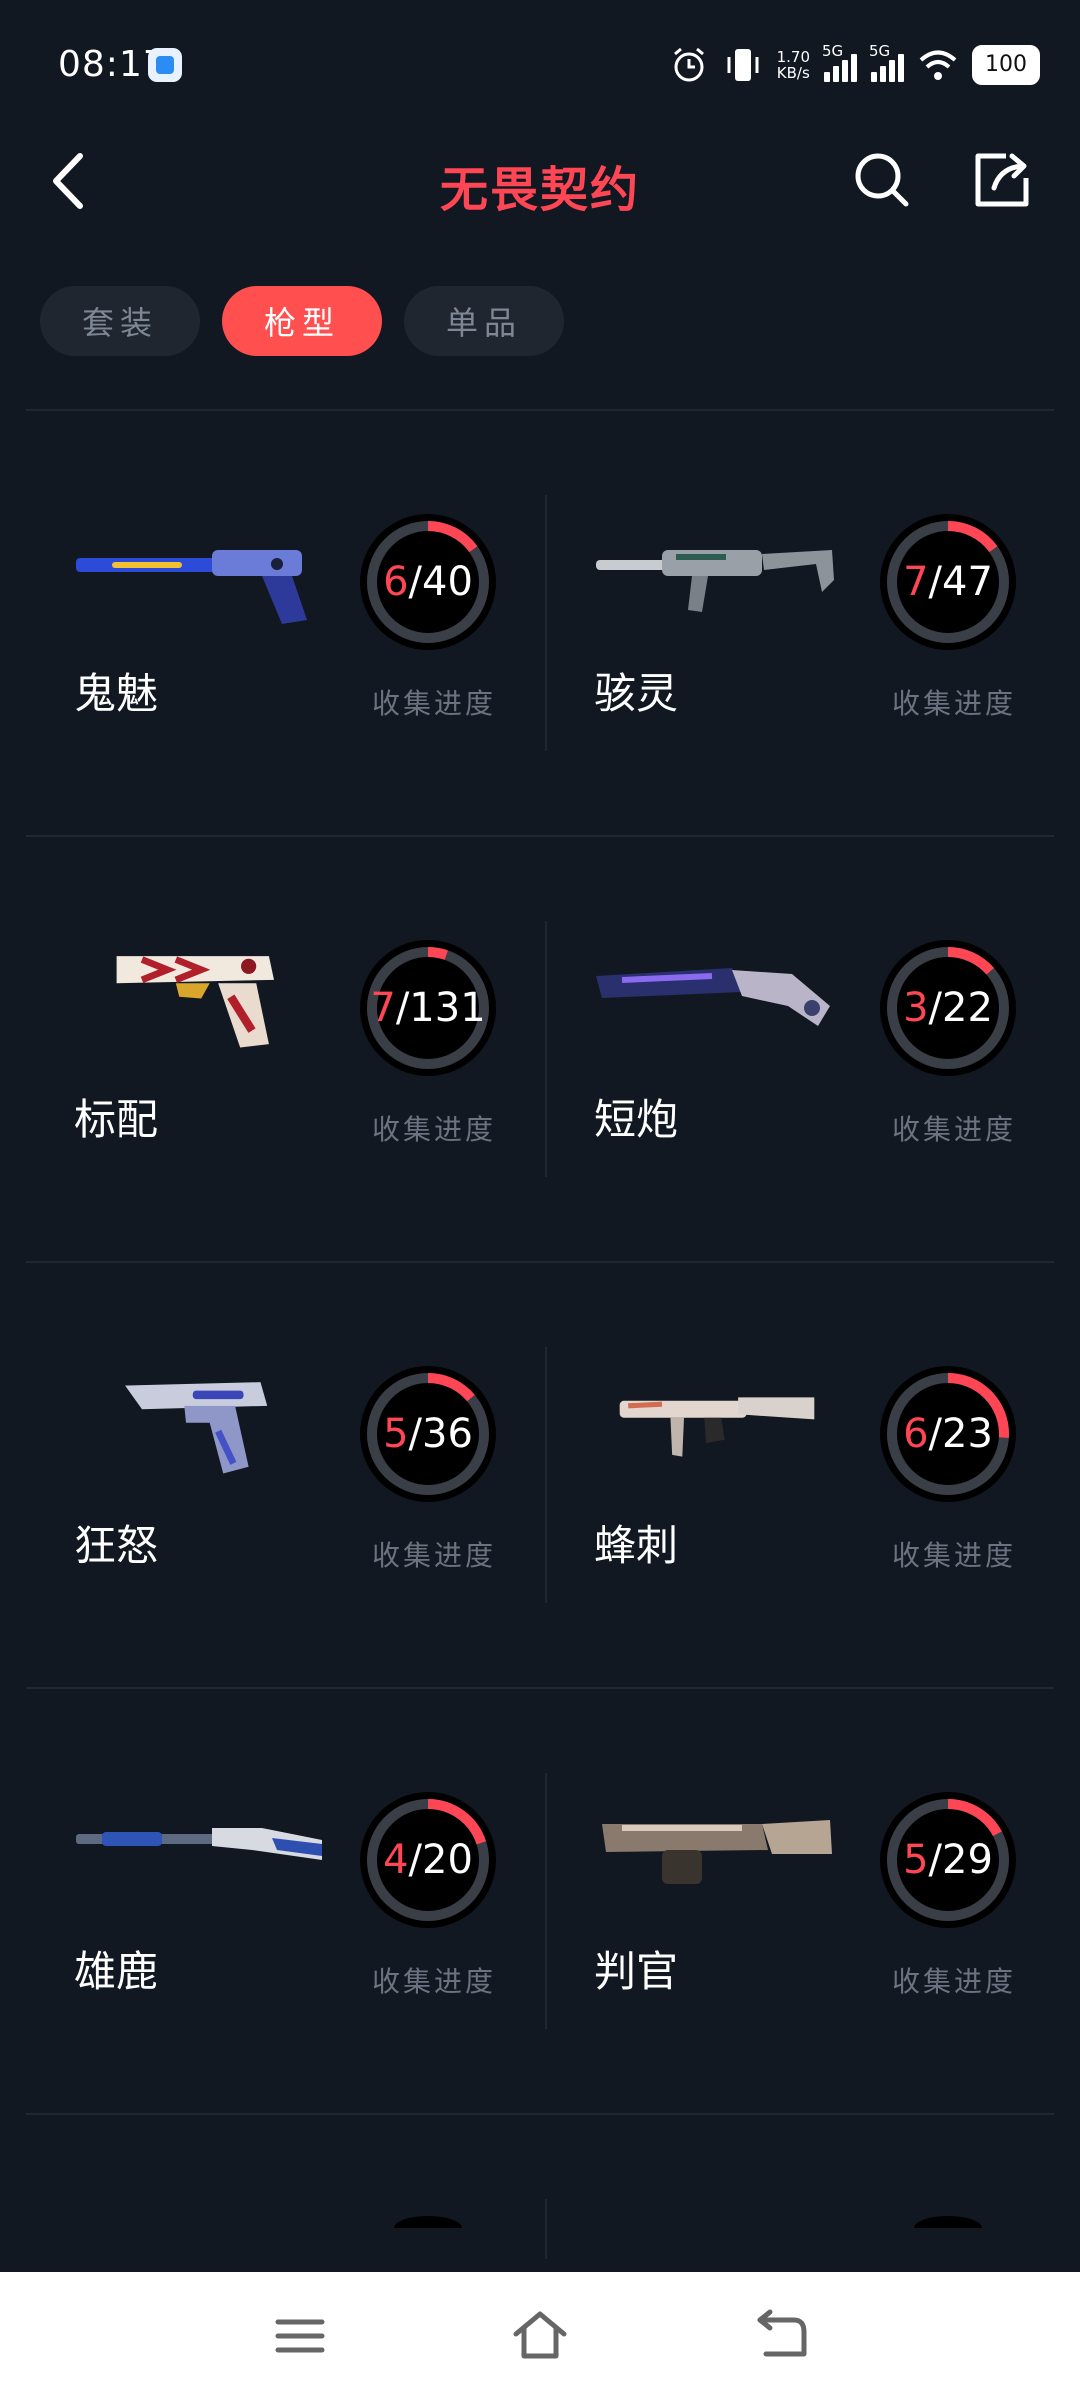  I want to click on home-icon, so click(540, 2336).